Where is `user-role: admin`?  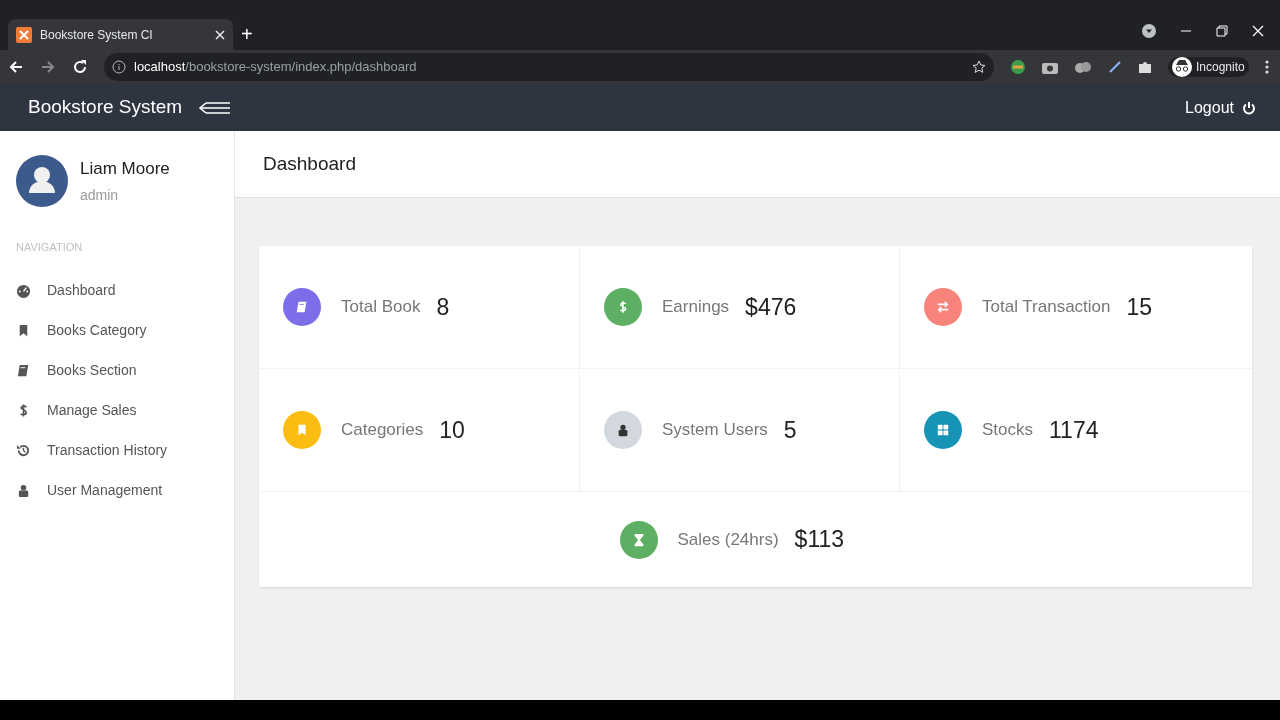 user-role: admin is located at coordinates (100, 196).